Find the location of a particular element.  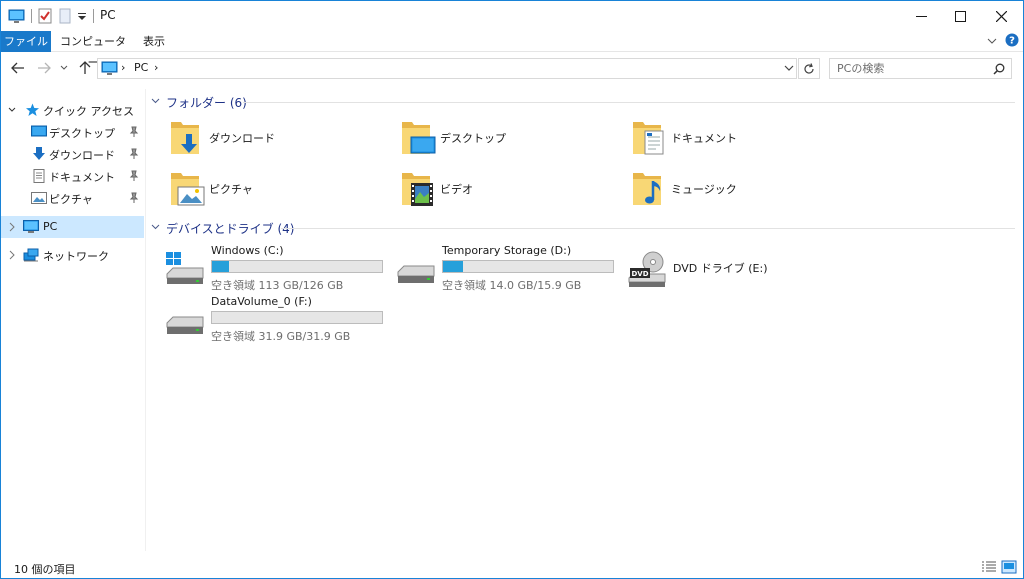

this-pc-icon is located at coordinates (16, 16).